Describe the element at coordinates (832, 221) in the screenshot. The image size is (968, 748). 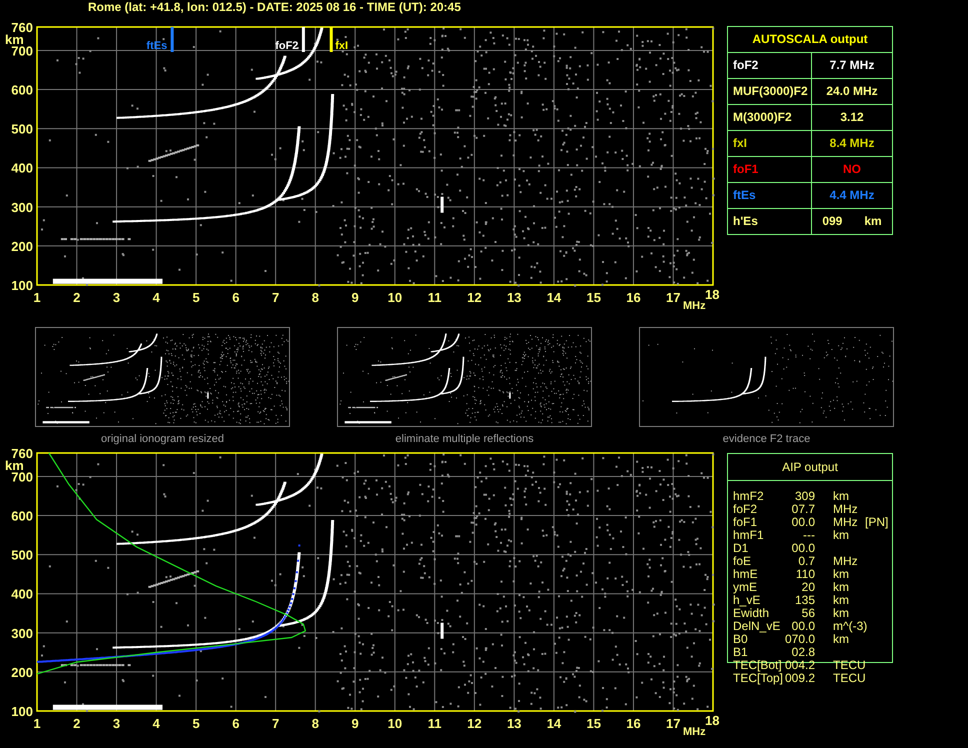
I see `table-cell-value: 099` at that location.